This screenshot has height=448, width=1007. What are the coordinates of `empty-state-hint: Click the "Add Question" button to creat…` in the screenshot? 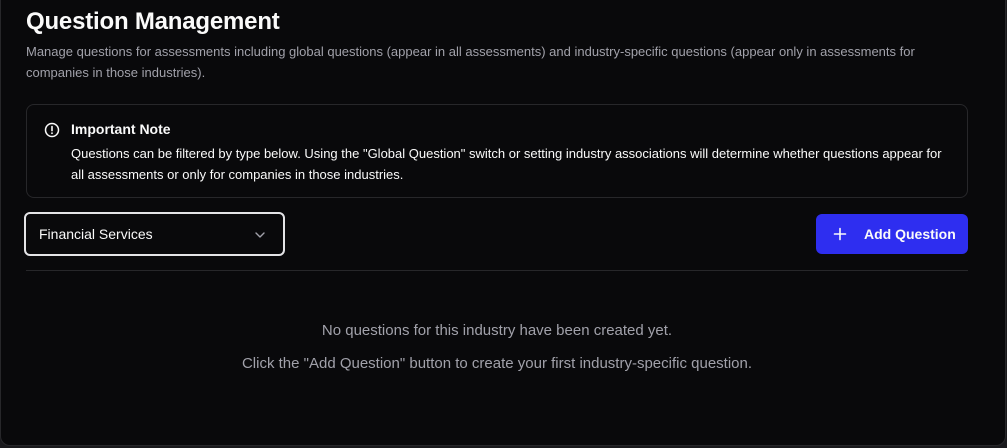 It's located at (497, 363).